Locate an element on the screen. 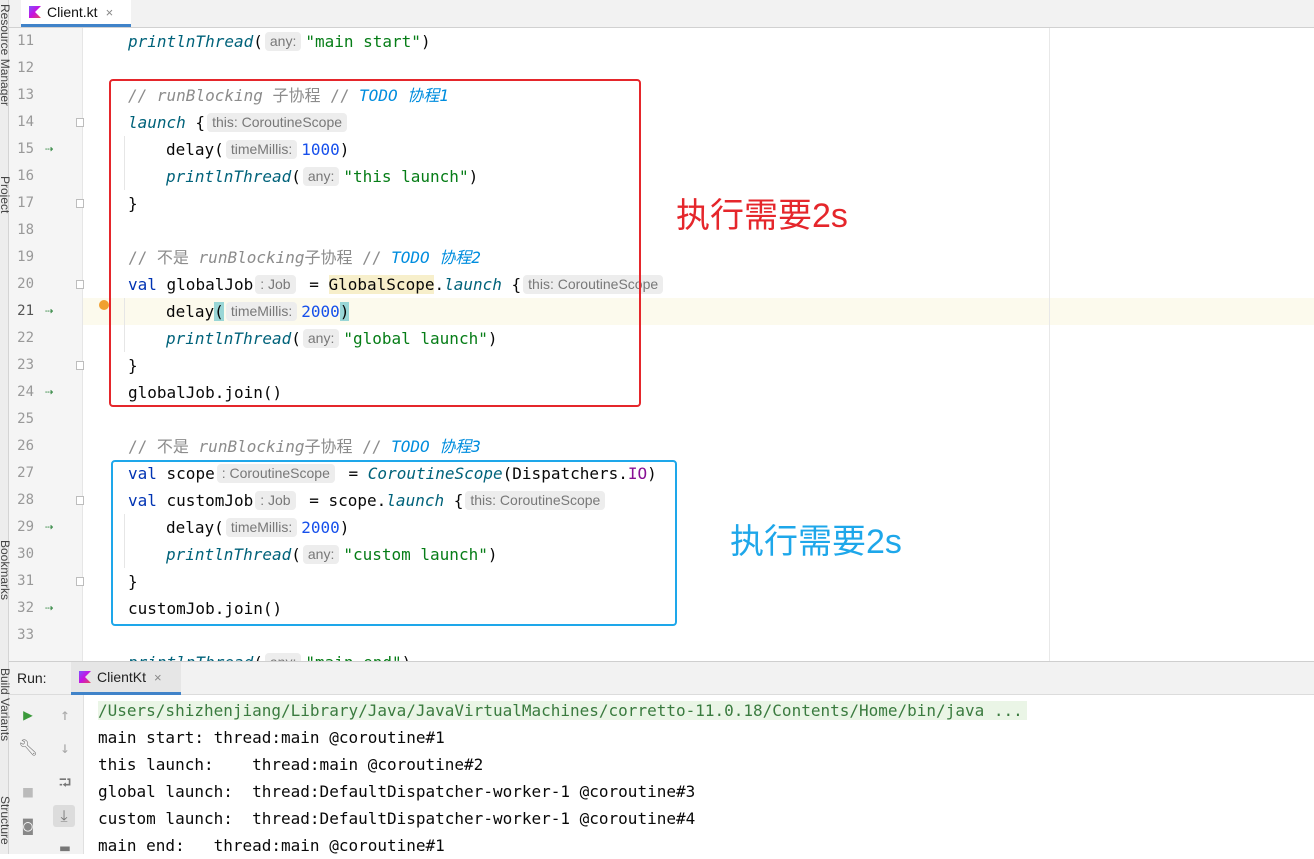 This screenshot has height=859, width=1314. line-number: 31 is located at coordinates (25, 581).